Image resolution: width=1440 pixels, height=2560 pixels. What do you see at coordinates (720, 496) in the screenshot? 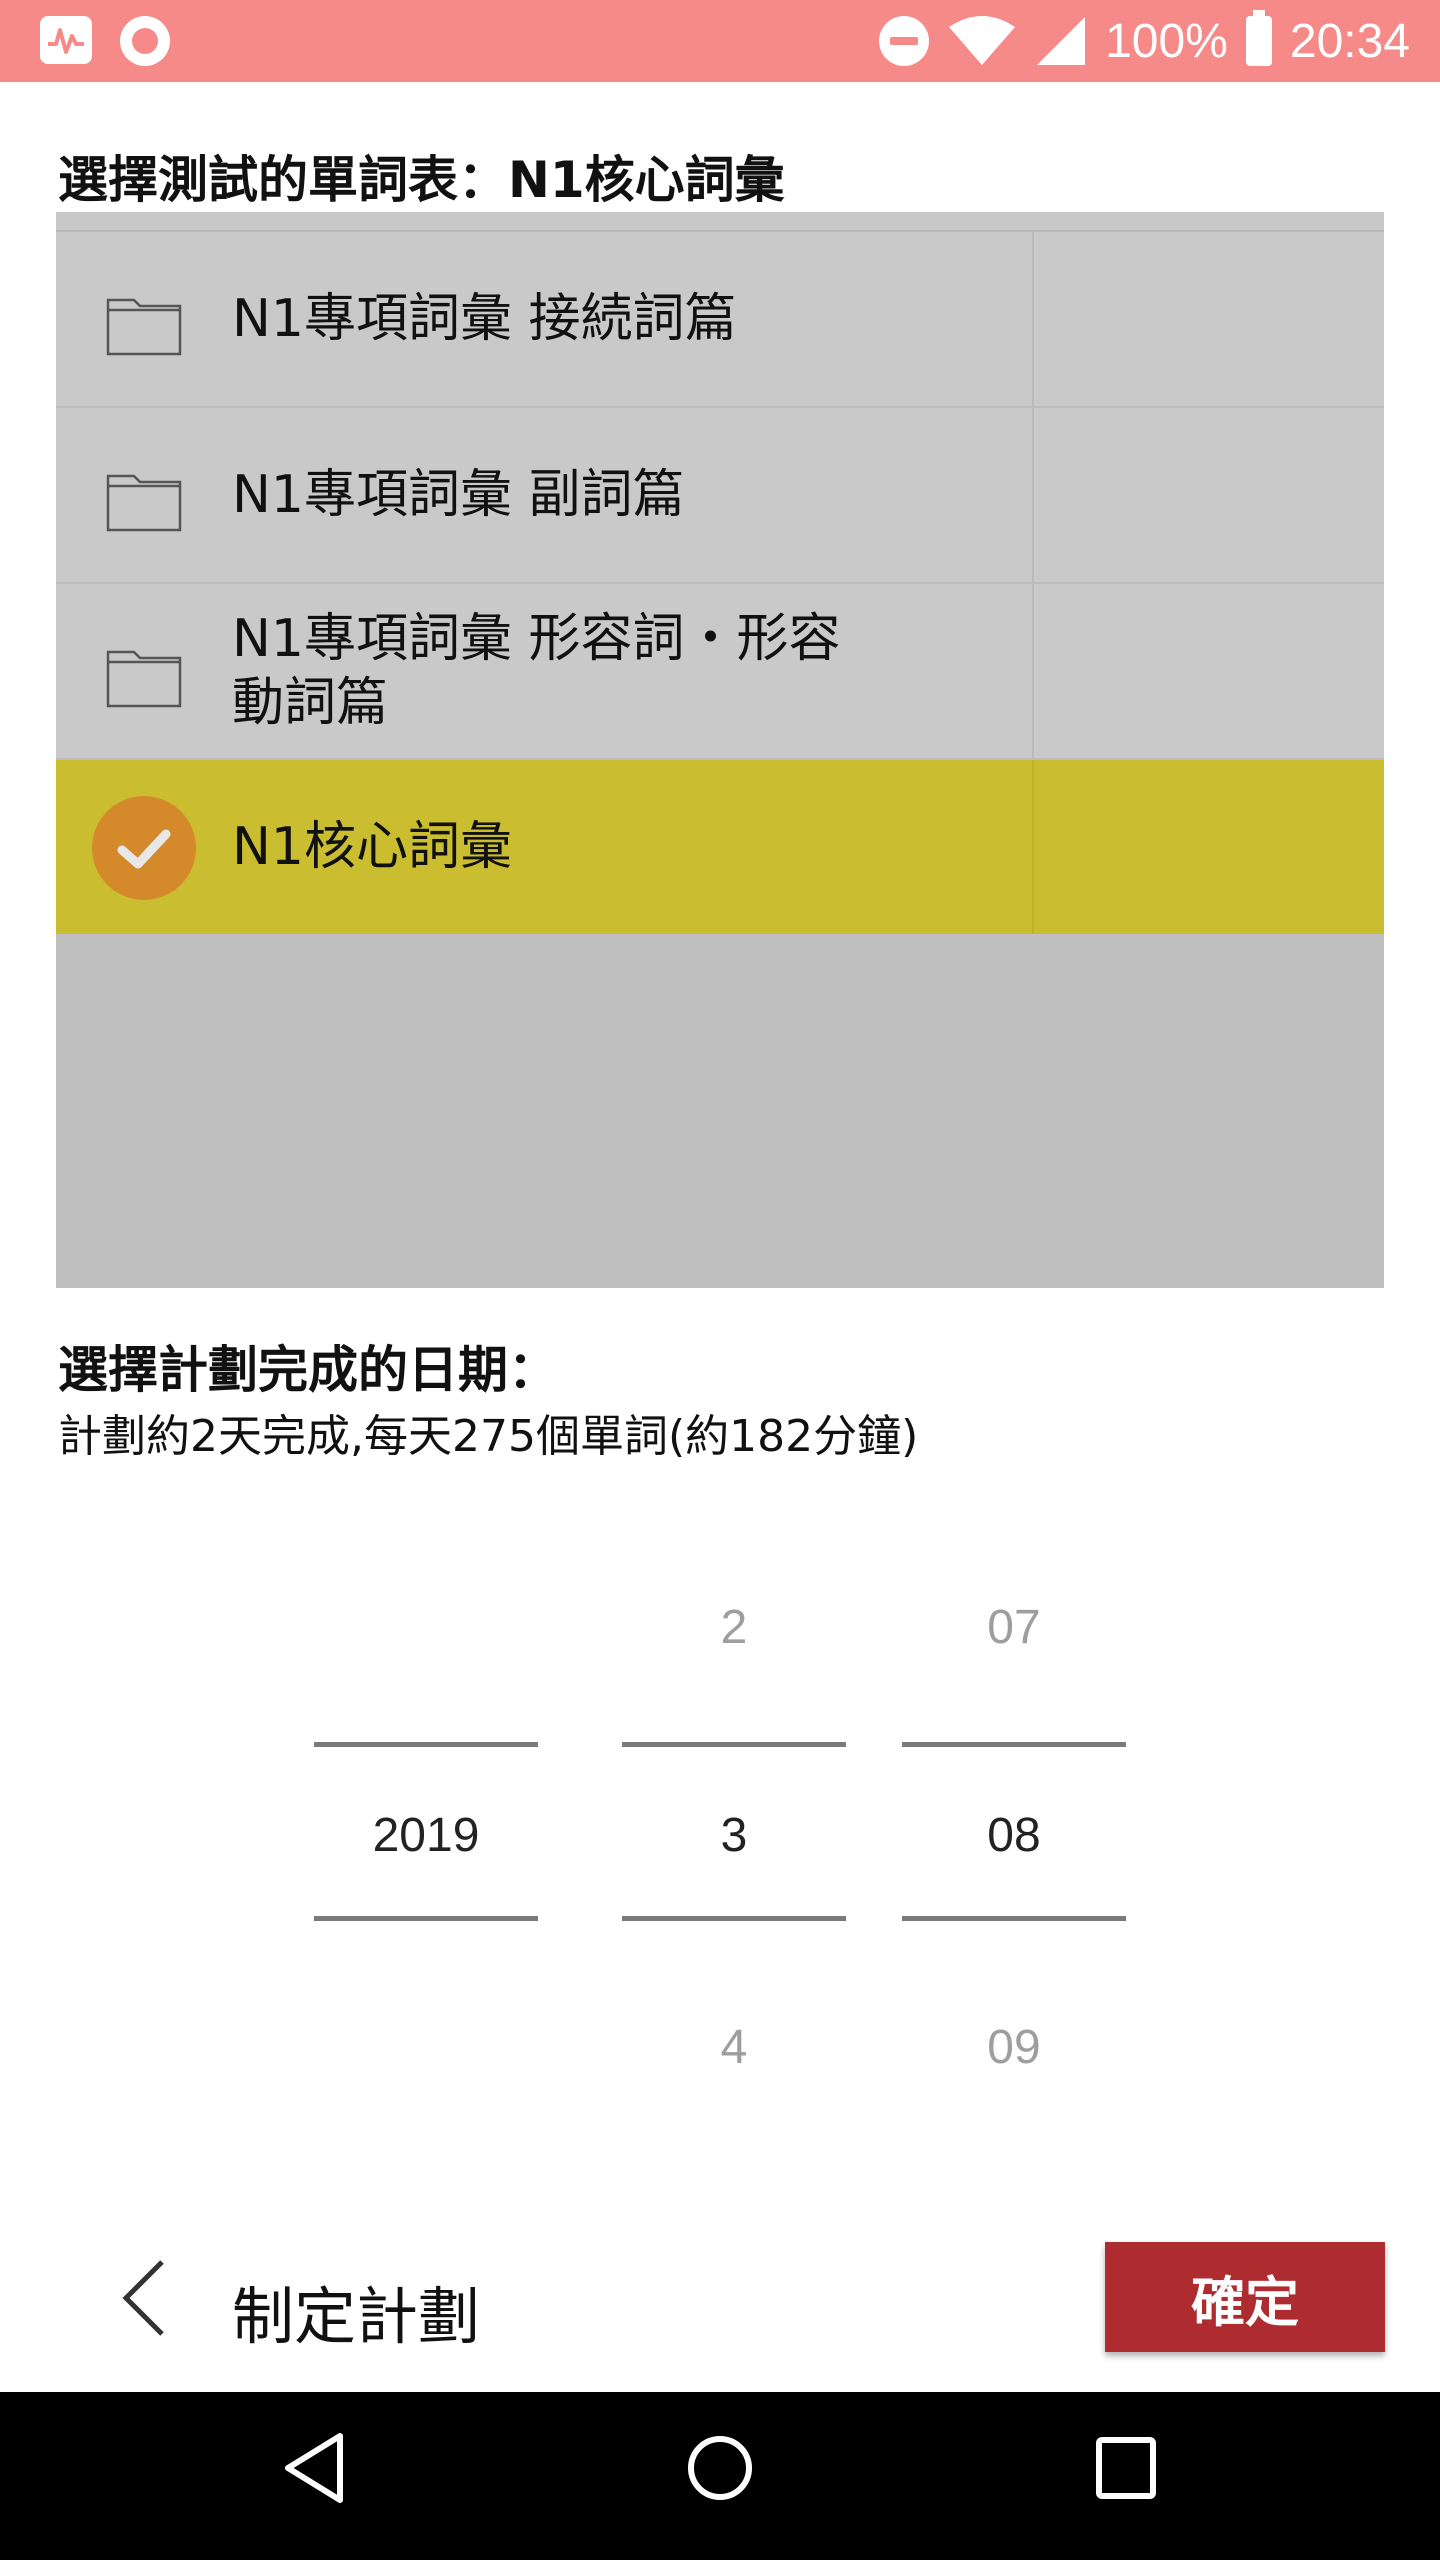
I see `list-item-adverbs: N1專項詞彙 副詞篇` at bounding box center [720, 496].